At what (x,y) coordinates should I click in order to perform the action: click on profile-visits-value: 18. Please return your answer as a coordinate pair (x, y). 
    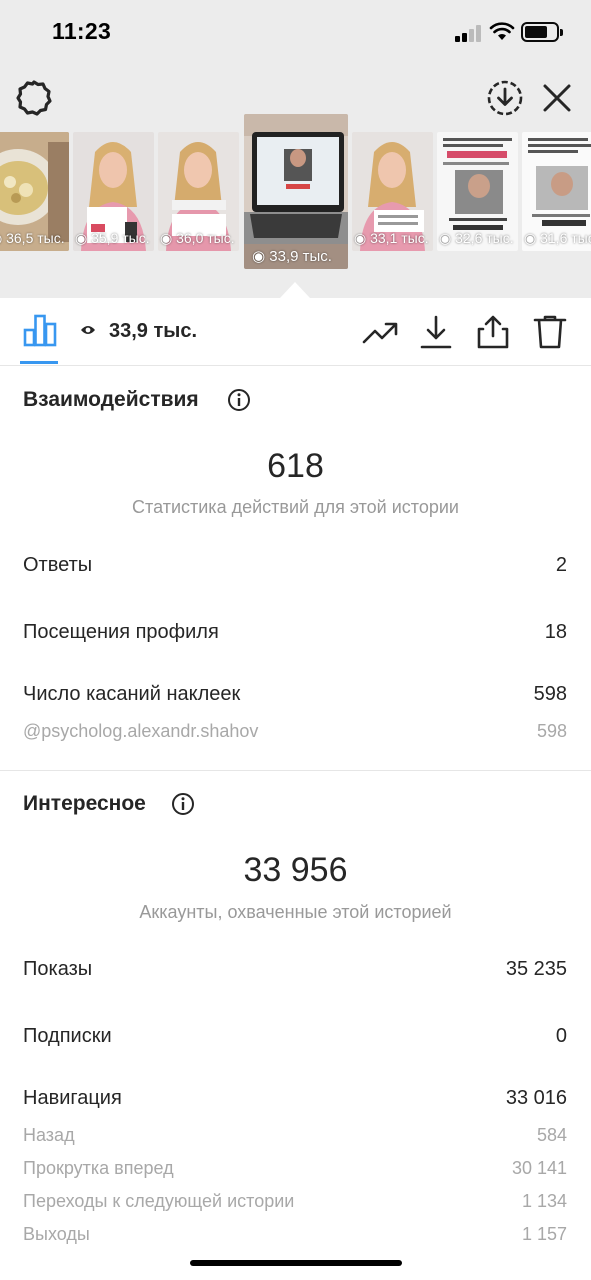
    Looking at the image, I should click on (555, 632).